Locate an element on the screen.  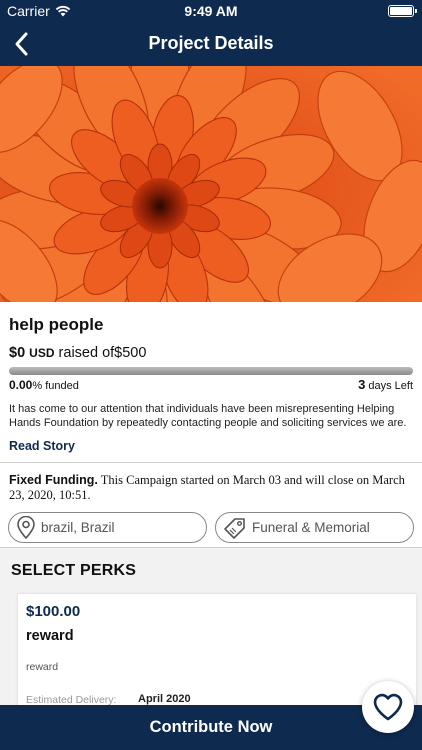
days-left-value: 3 is located at coordinates (362, 384).